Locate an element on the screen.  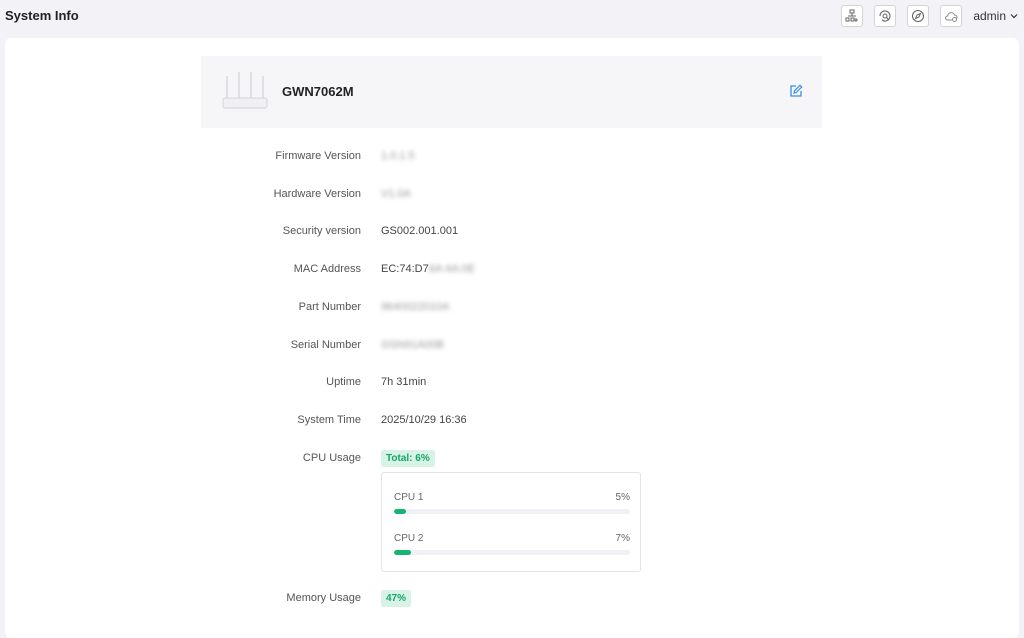
info-value: 1.0.1.5 is located at coordinates (398, 156).